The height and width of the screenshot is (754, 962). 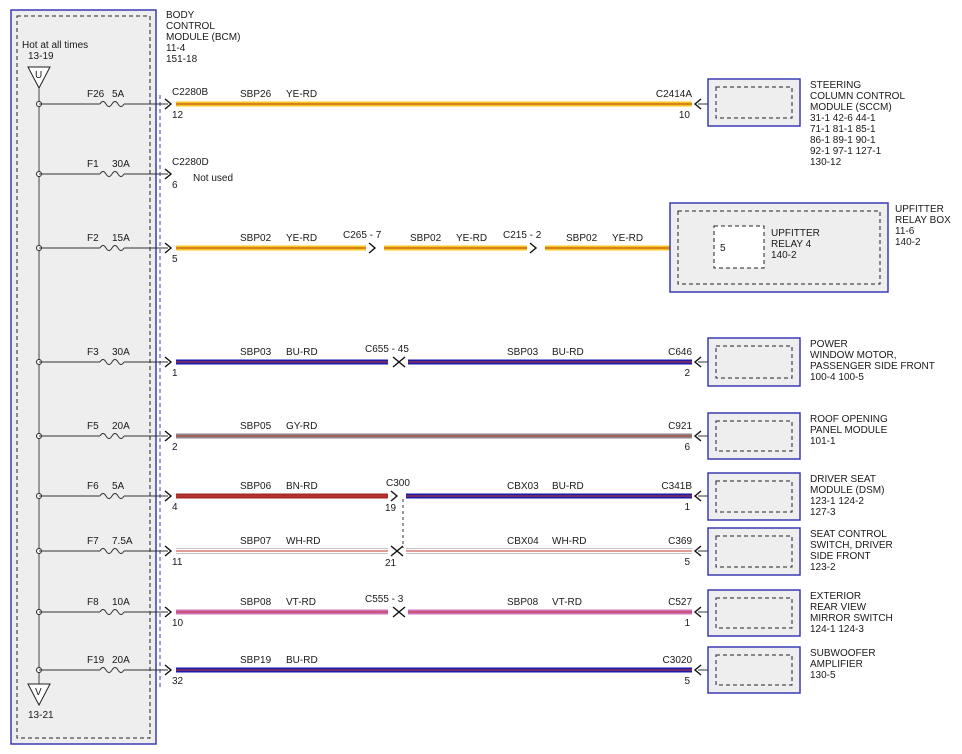 What do you see at coordinates (93, 486) in the screenshot?
I see `fuse-label: F6` at bounding box center [93, 486].